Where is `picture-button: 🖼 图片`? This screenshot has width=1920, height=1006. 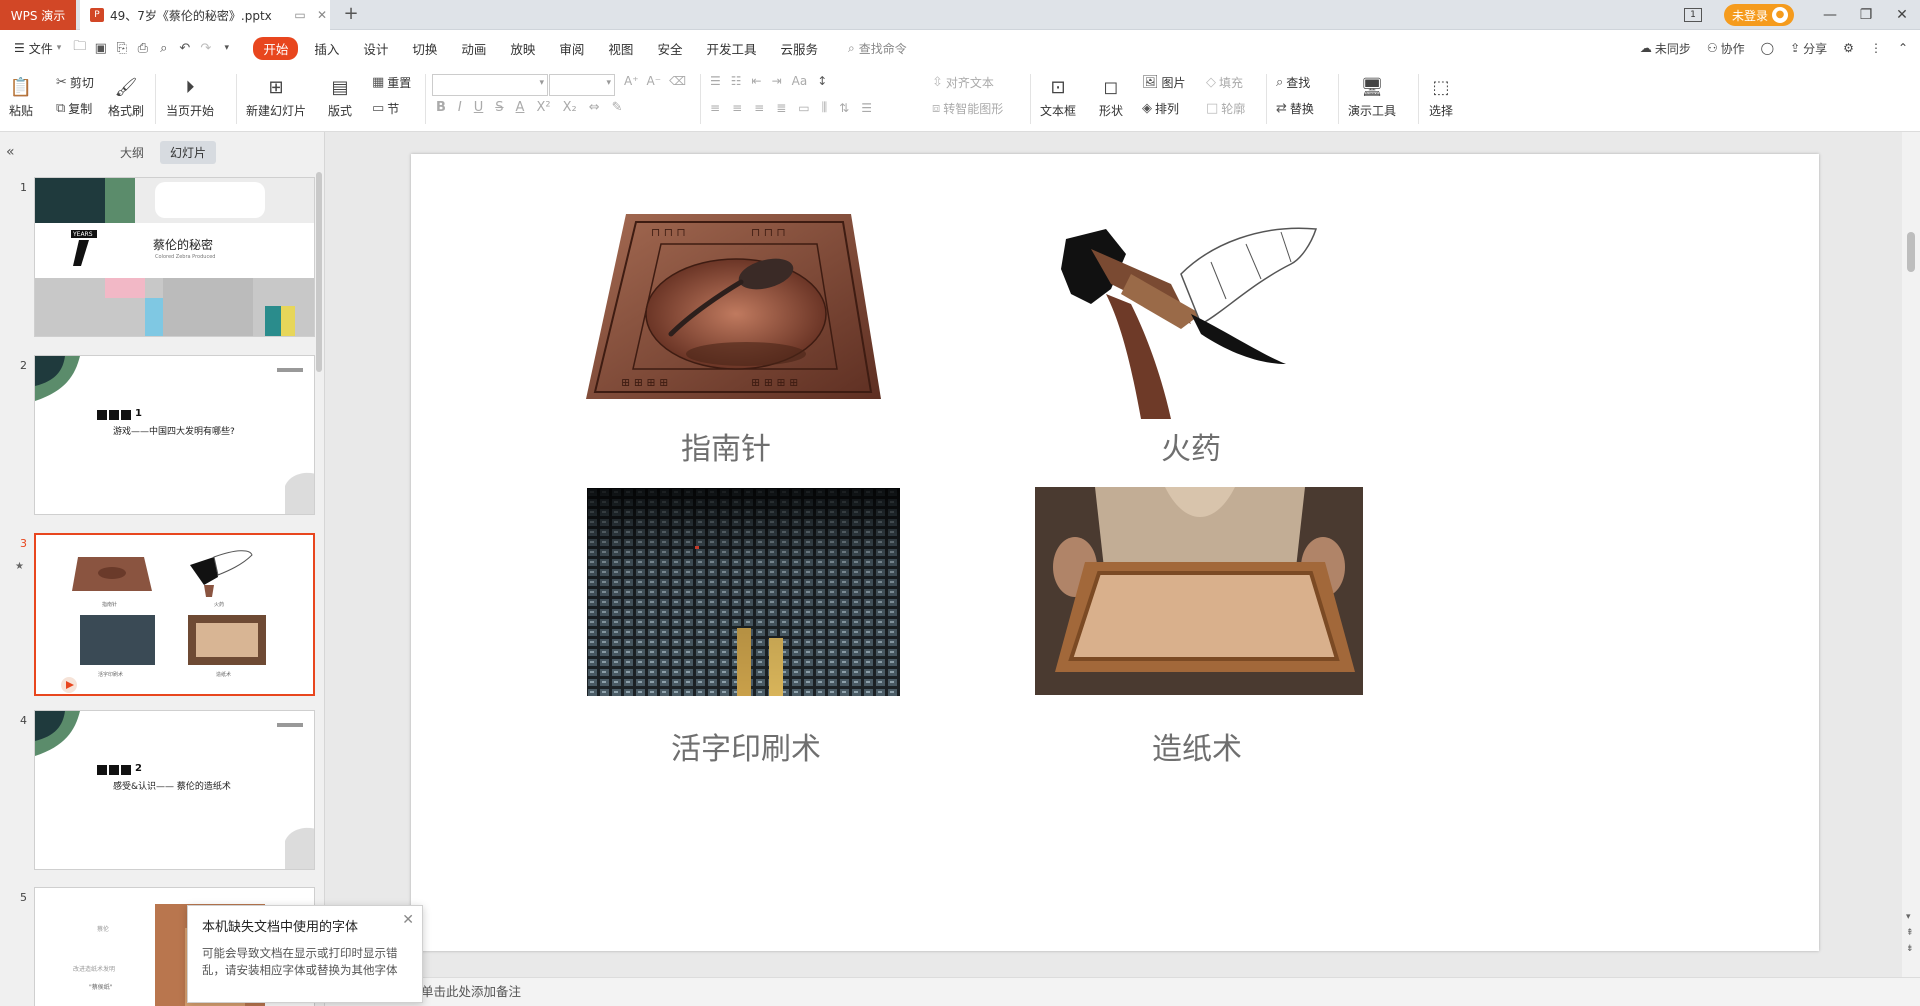
picture-button: 🖼 图片 is located at coordinates (1164, 82).